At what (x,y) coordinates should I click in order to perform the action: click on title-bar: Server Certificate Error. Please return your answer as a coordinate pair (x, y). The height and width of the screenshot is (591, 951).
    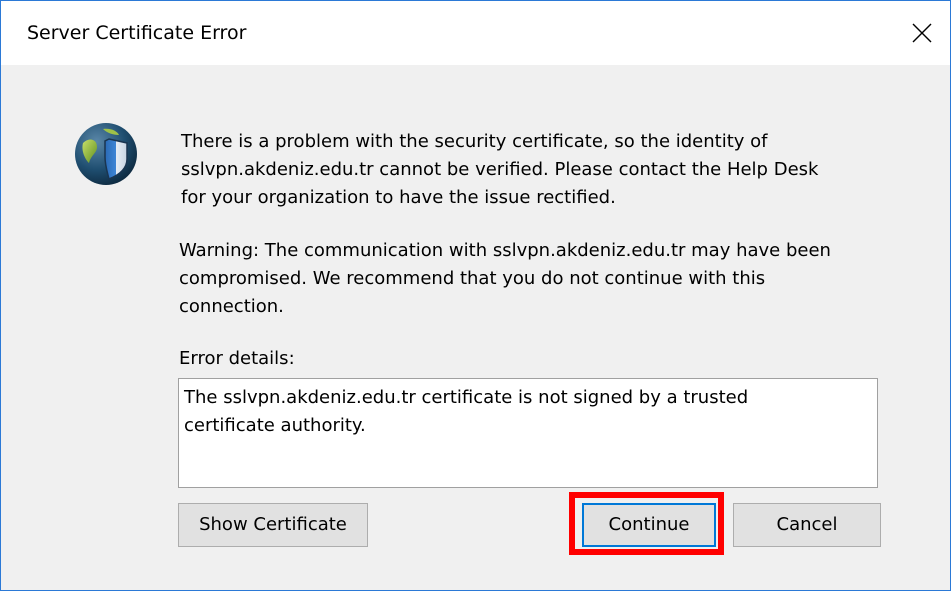
    Looking at the image, I should click on (475, 33).